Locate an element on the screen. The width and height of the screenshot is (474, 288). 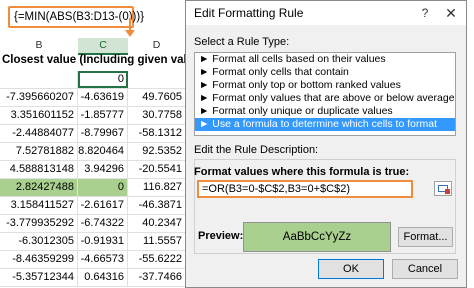
table-cell: -7.395660207 is located at coordinates (39, 97).